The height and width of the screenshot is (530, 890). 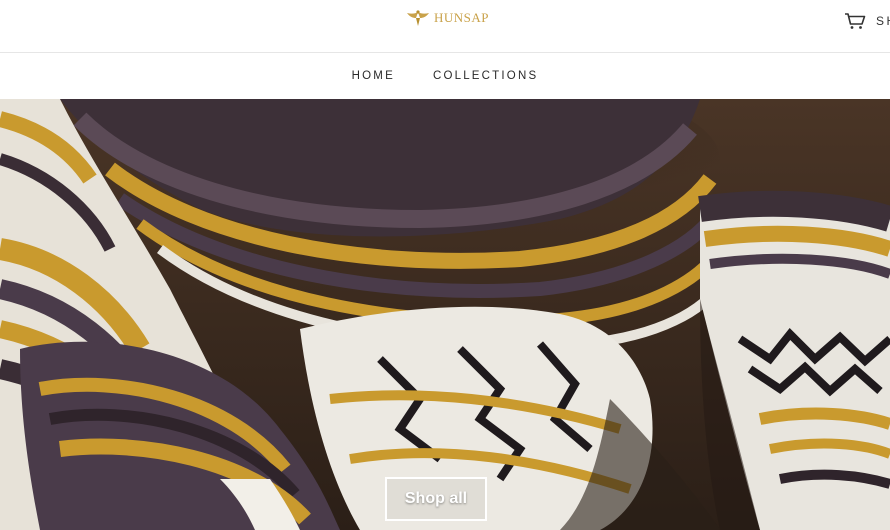 What do you see at coordinates (867, 21) in the screenshot?
I see `cart-link: SH` at bounding box center [867, 21].